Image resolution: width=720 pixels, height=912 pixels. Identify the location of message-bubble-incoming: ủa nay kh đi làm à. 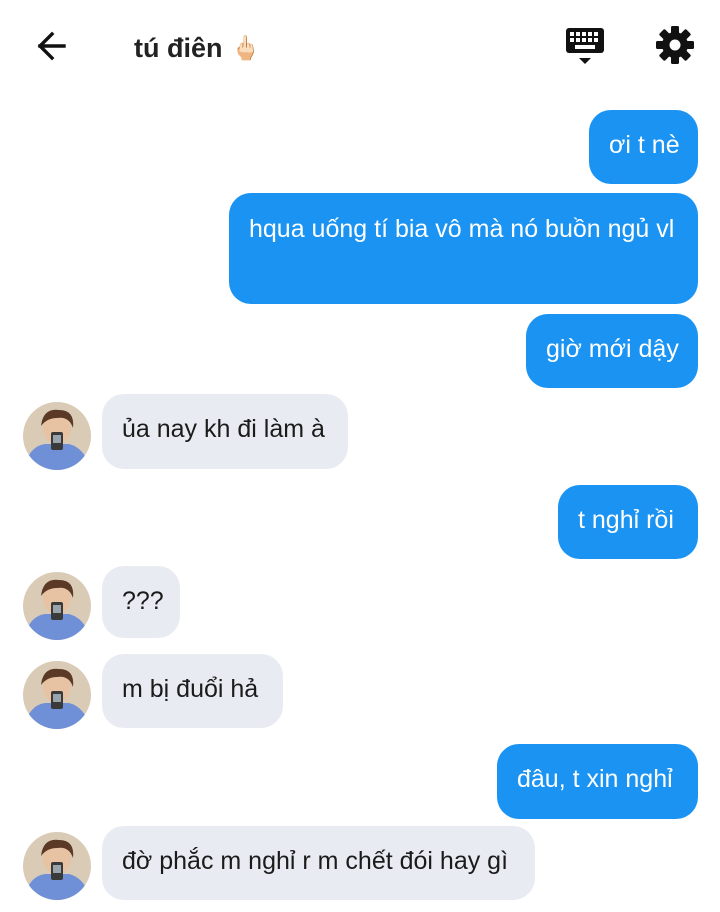
(225, 431).